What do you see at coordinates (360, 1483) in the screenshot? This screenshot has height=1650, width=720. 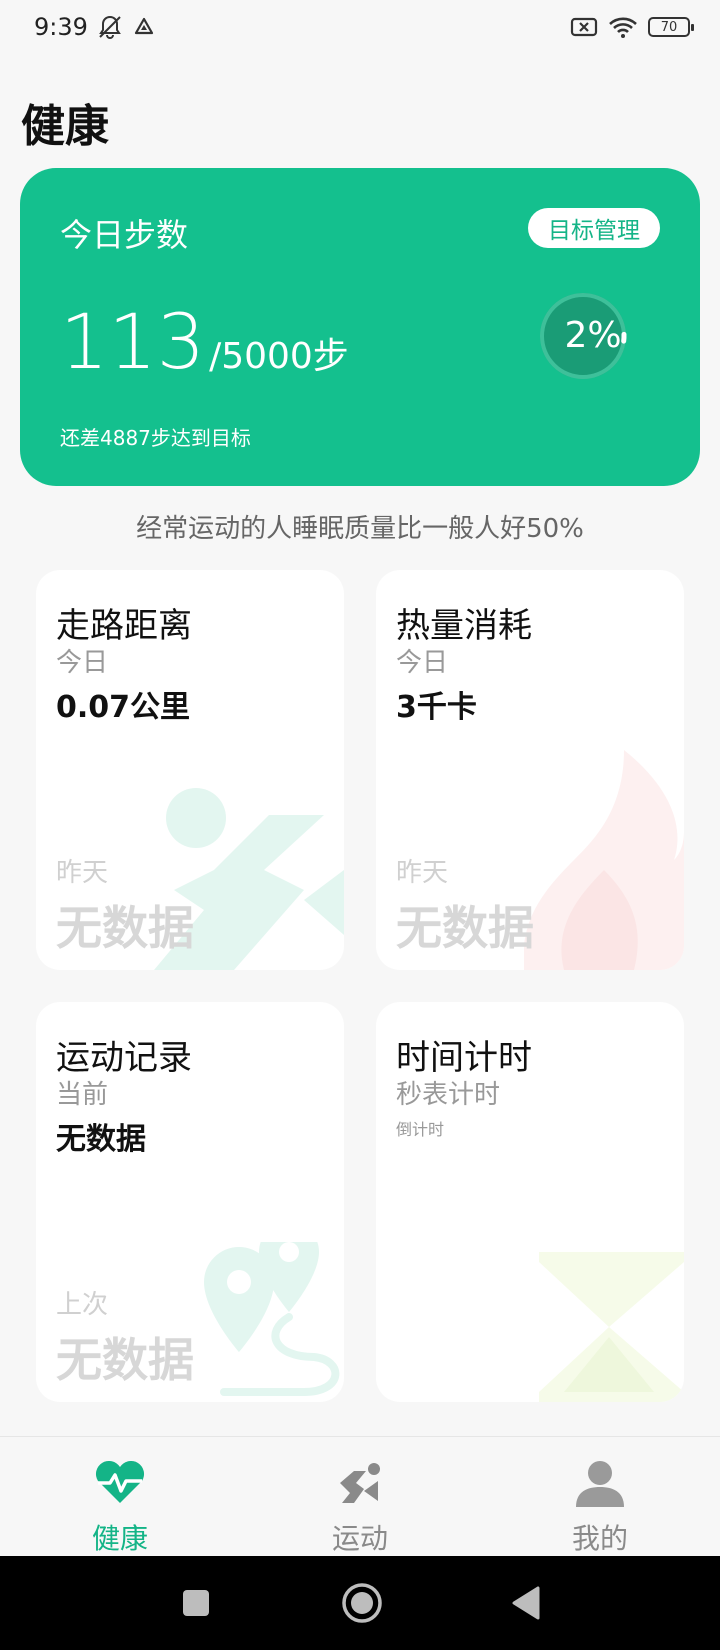 I see `sport-icon` at bounding box center [360, 1483].